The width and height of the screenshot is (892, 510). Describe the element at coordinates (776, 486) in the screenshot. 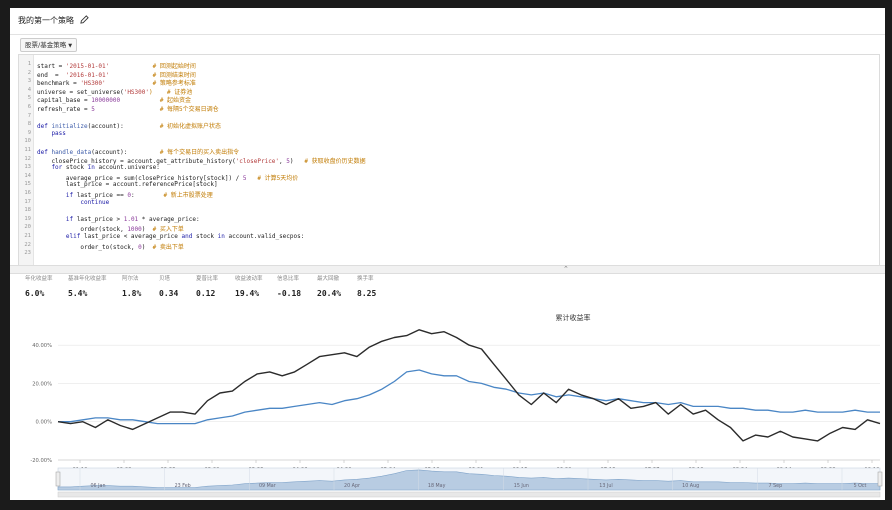

I see `navigator-label: 7 Sep` at that location.